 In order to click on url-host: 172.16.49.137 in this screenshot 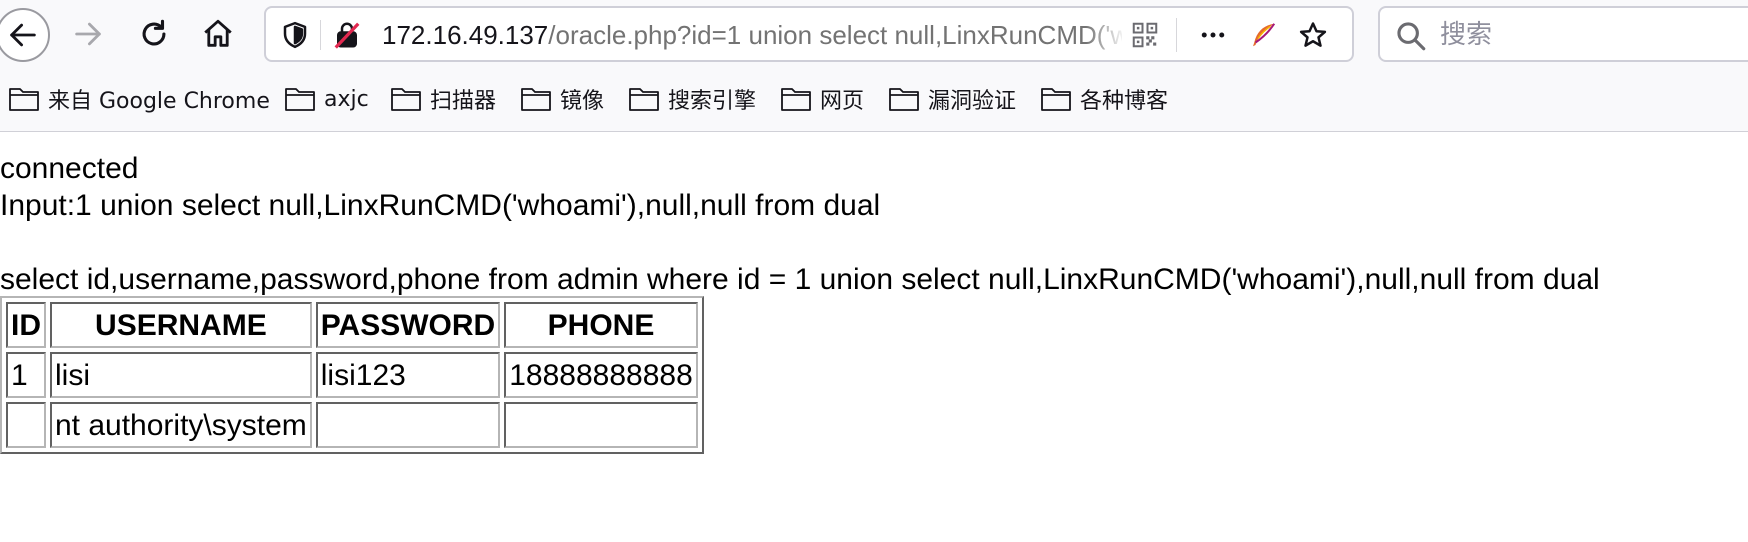, I will do `click(465, 35)`.